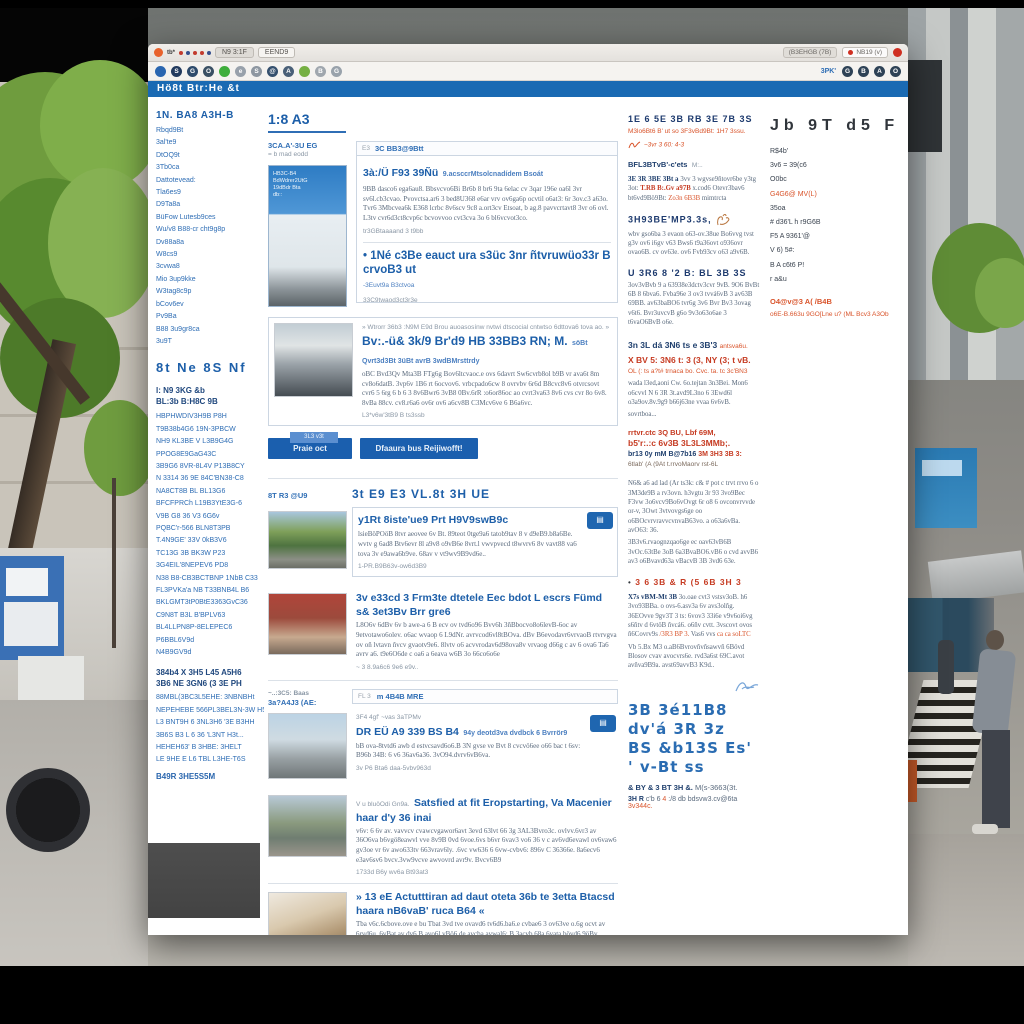 This screenshot has height=1024, width=1024. Describe the element at coordinates (694, 131) in the screenshot. I see `orange-note: M3lo6Bt6 B' ut so 3F3vBd9Bt: 1H7 3ssu.` at that location.